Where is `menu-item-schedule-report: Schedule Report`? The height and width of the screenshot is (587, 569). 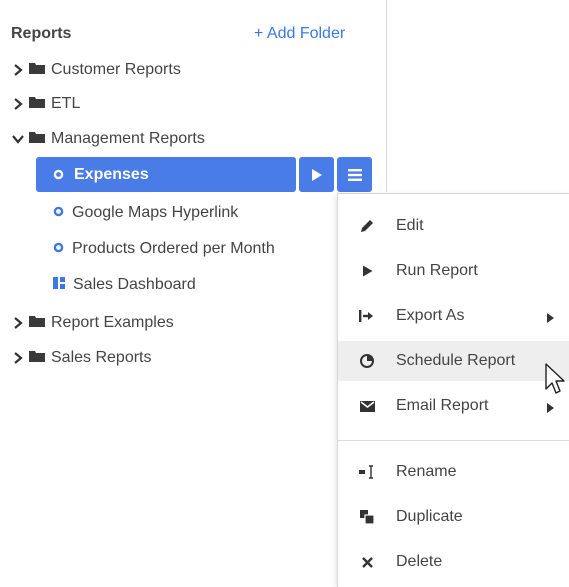
menu-item-schedule-report: Schedule Report is located at coordinates (453, 361).